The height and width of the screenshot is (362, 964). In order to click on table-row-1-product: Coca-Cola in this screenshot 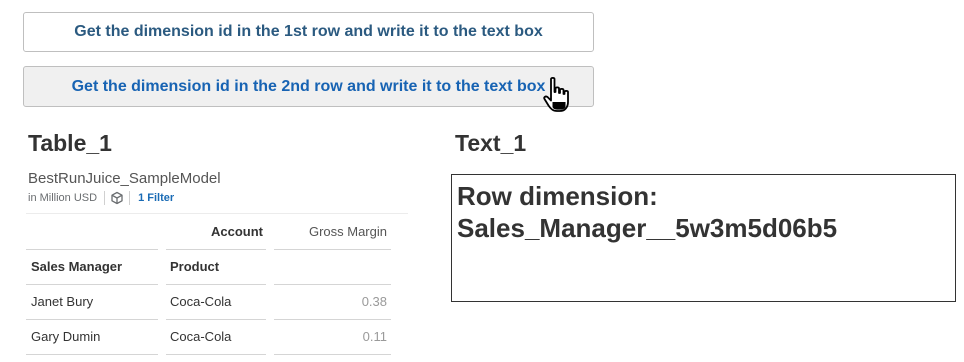, I will do `click(200, 301)`.